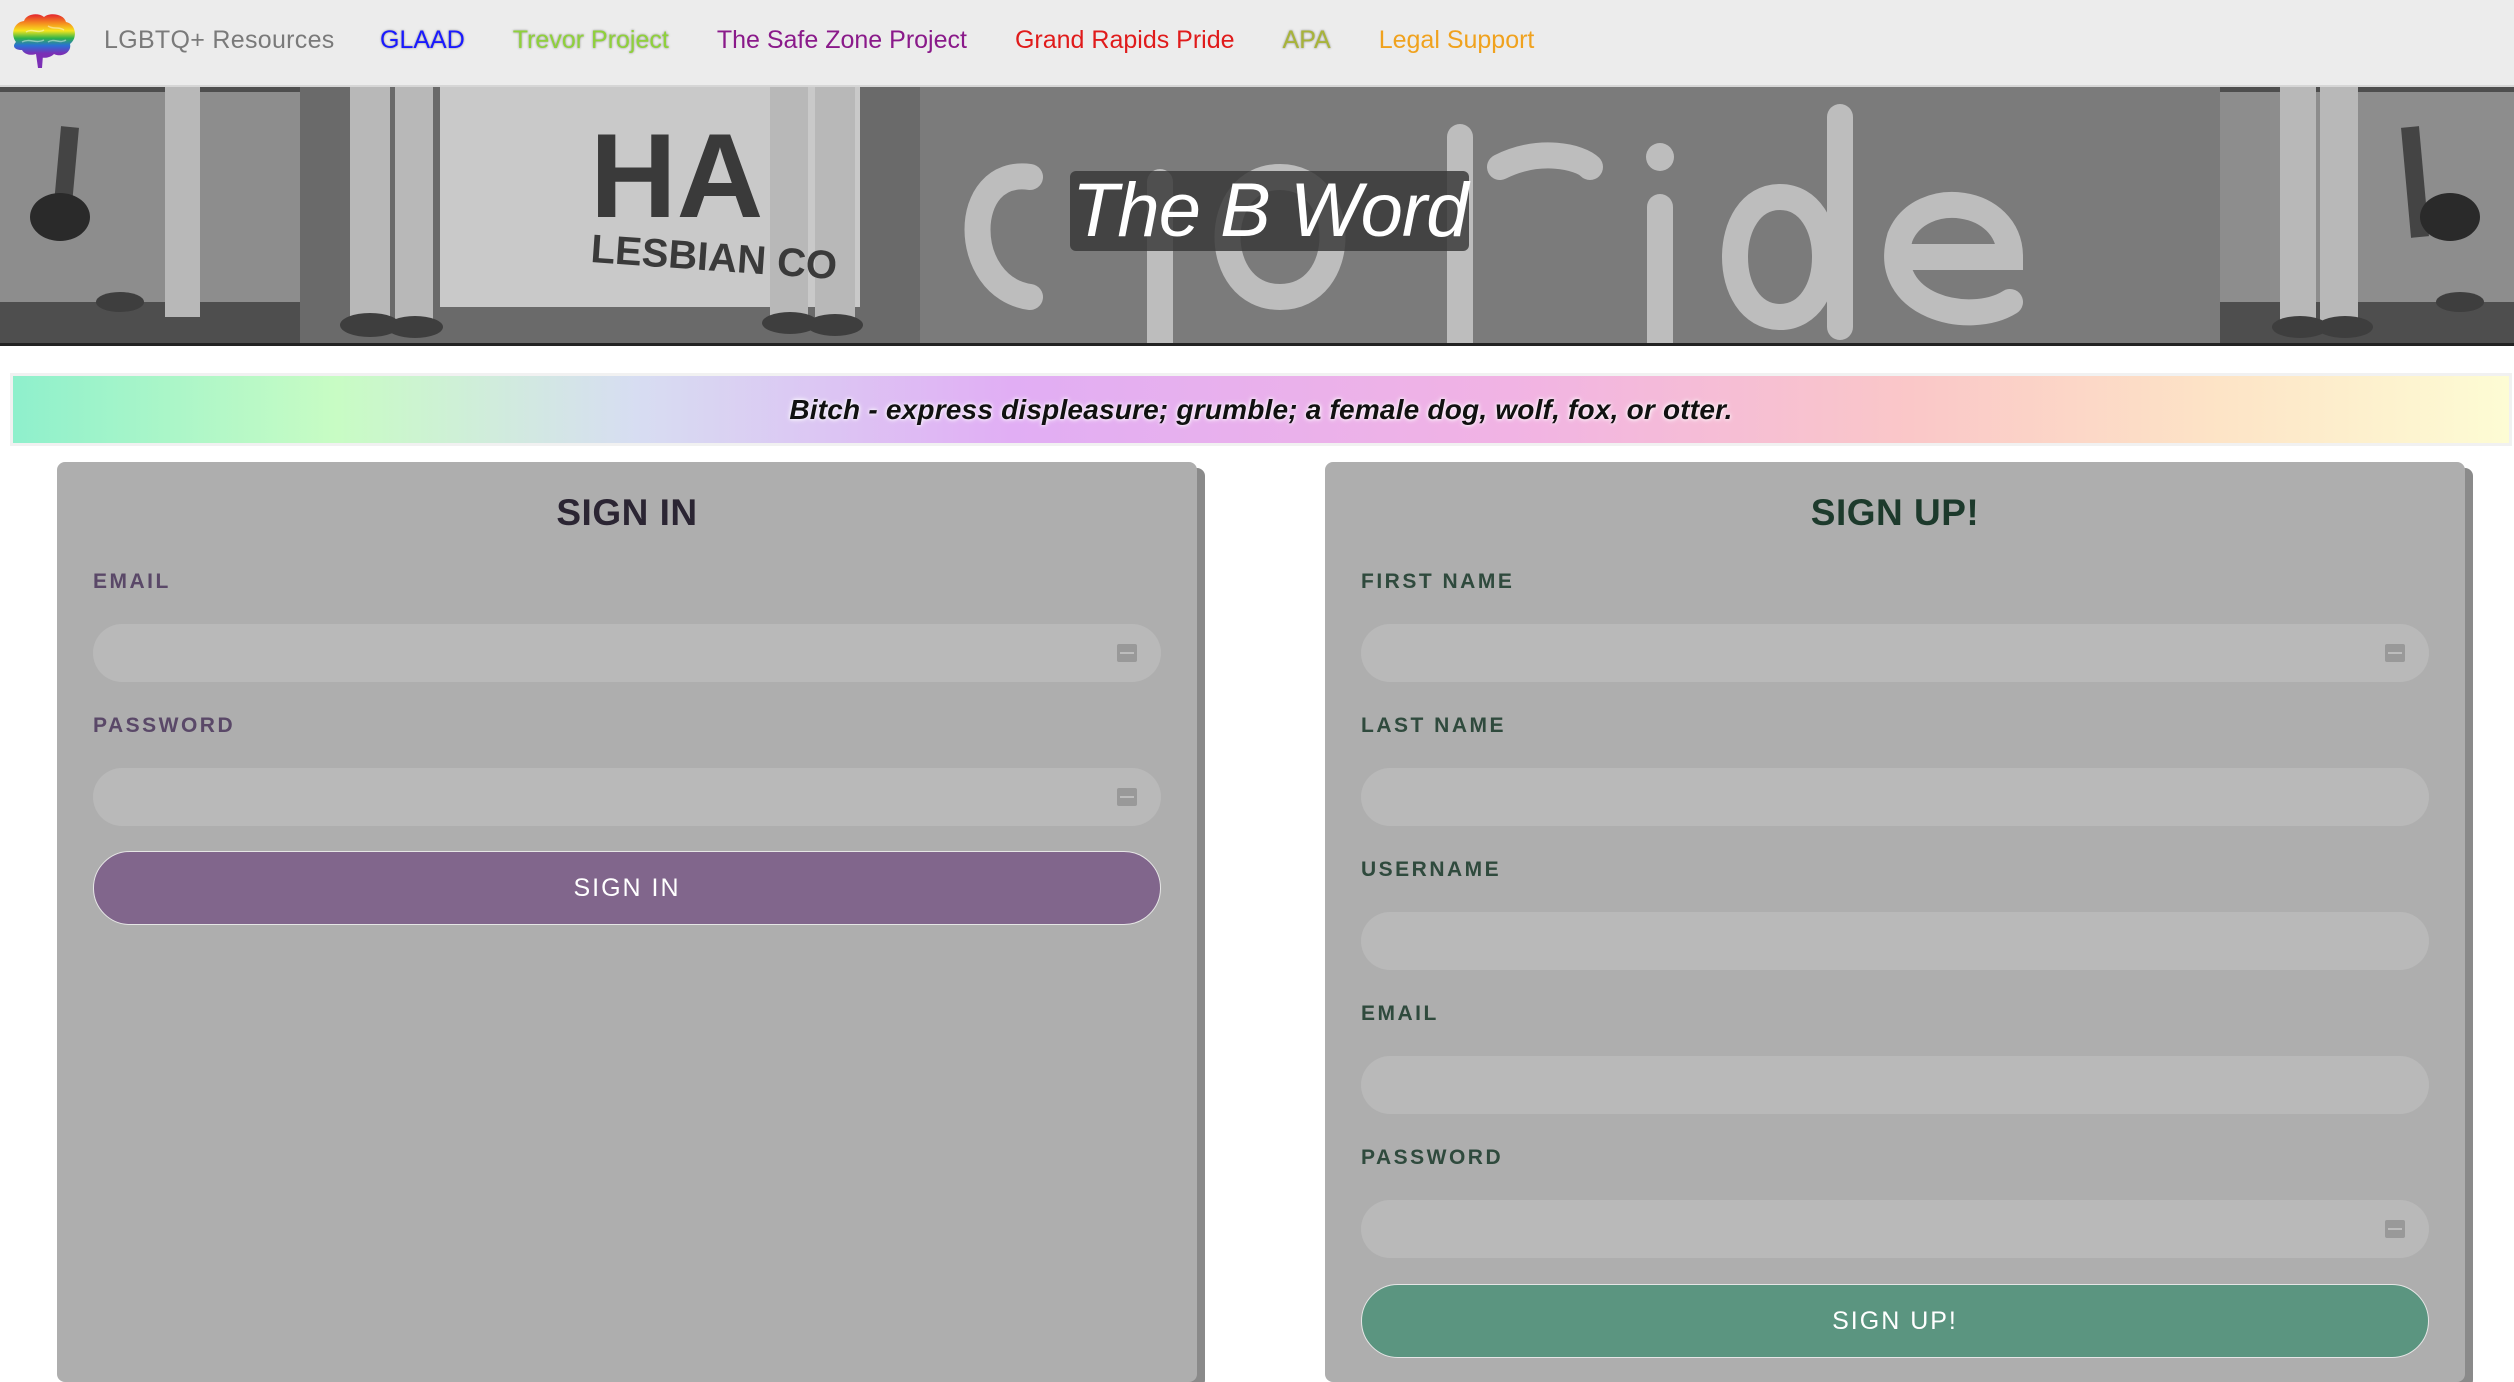 The height and width of the screenshot is (1382, 2514). I want to click on sign-up-email-label: EMAIL, so click(1400, 1013).